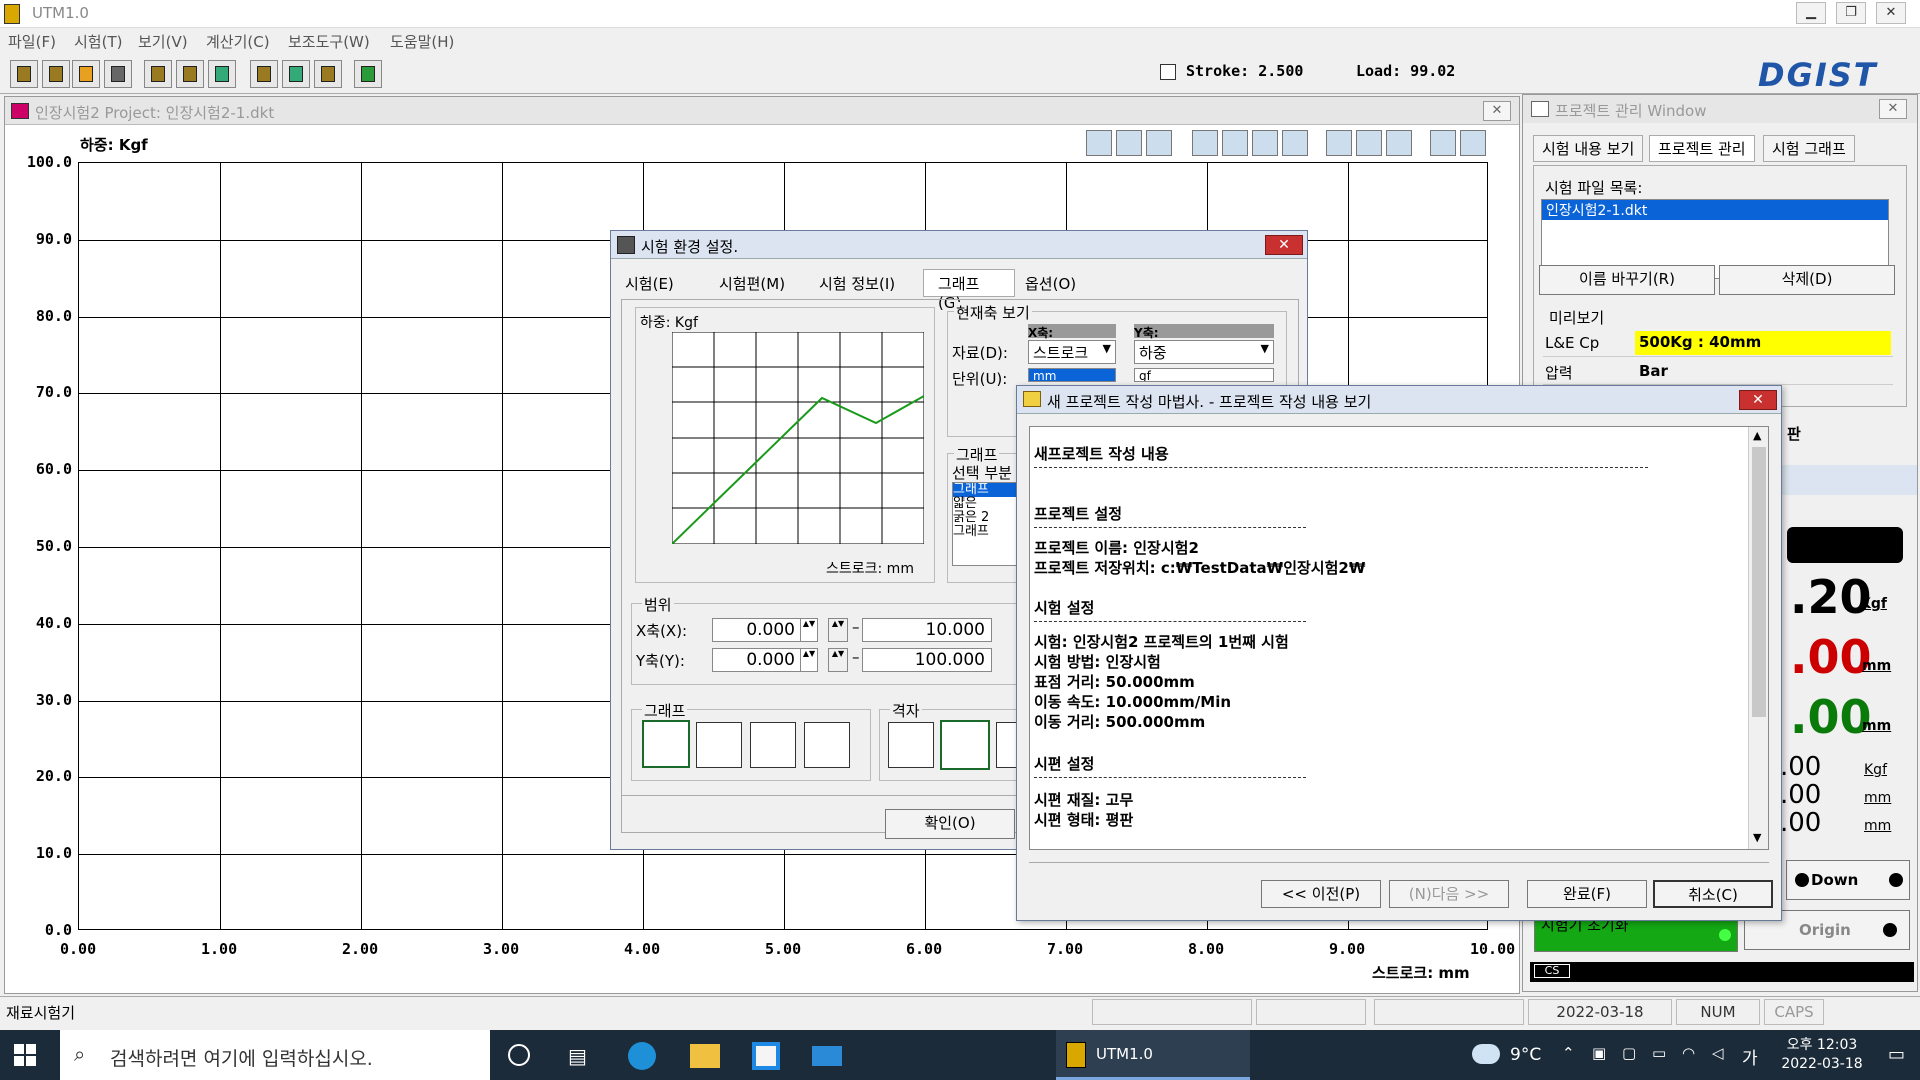  I want to click on y-axis-head: Y축:, so click(1204, 332).